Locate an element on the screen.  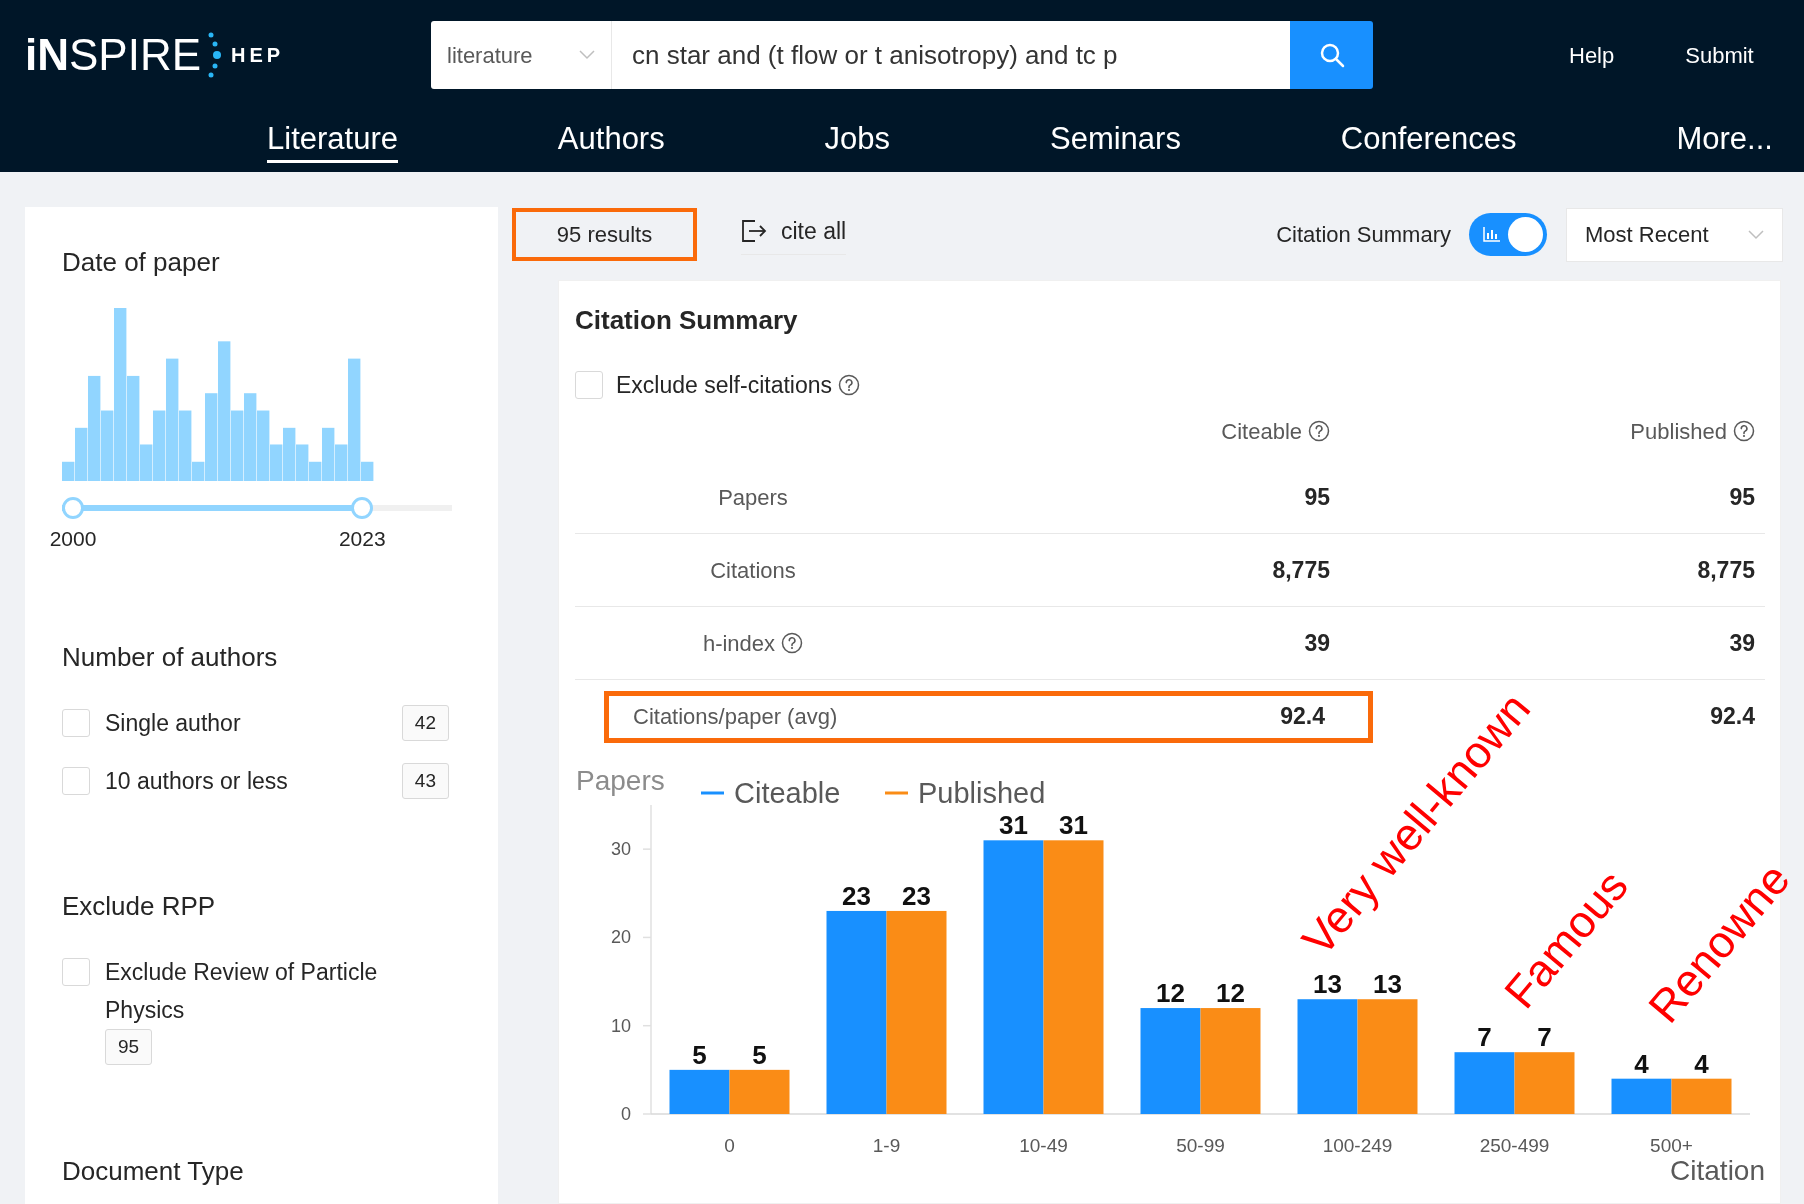
checkbox-label: Single author is located at coordinates (173, 723).